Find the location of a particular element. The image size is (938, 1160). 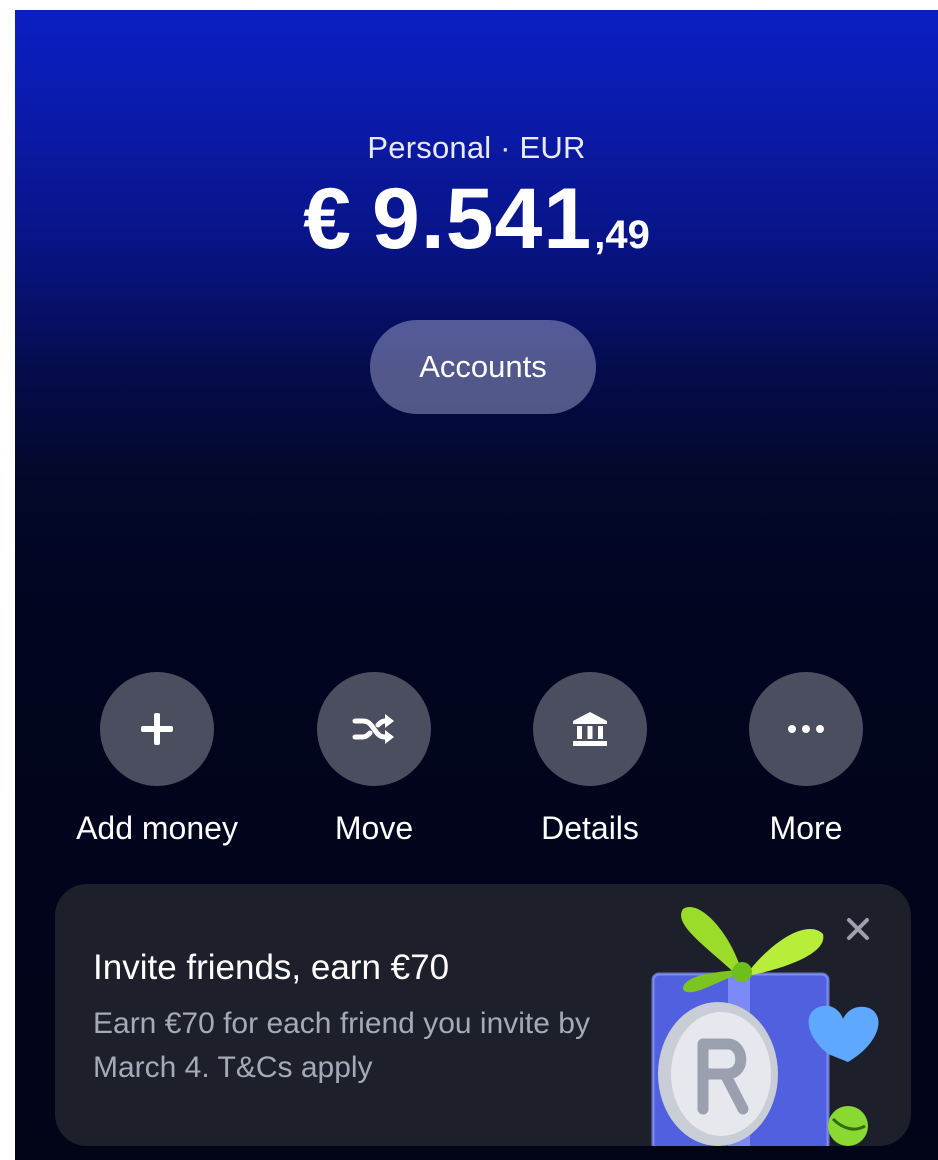

plus-icon is located at coordinates (157, 729).